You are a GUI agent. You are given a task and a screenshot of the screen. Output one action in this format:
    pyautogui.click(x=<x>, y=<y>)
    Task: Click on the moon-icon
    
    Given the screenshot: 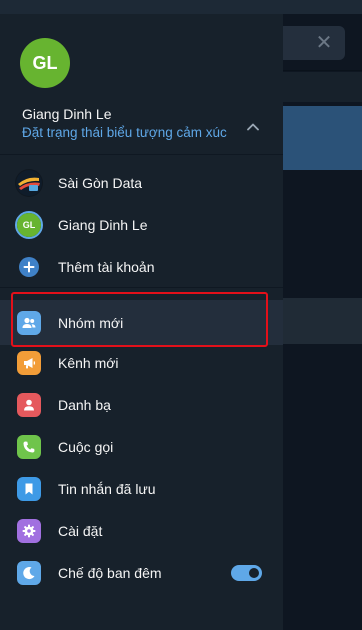 What is the action you would take?
    pyautogui.click(x=29, y=573)
    